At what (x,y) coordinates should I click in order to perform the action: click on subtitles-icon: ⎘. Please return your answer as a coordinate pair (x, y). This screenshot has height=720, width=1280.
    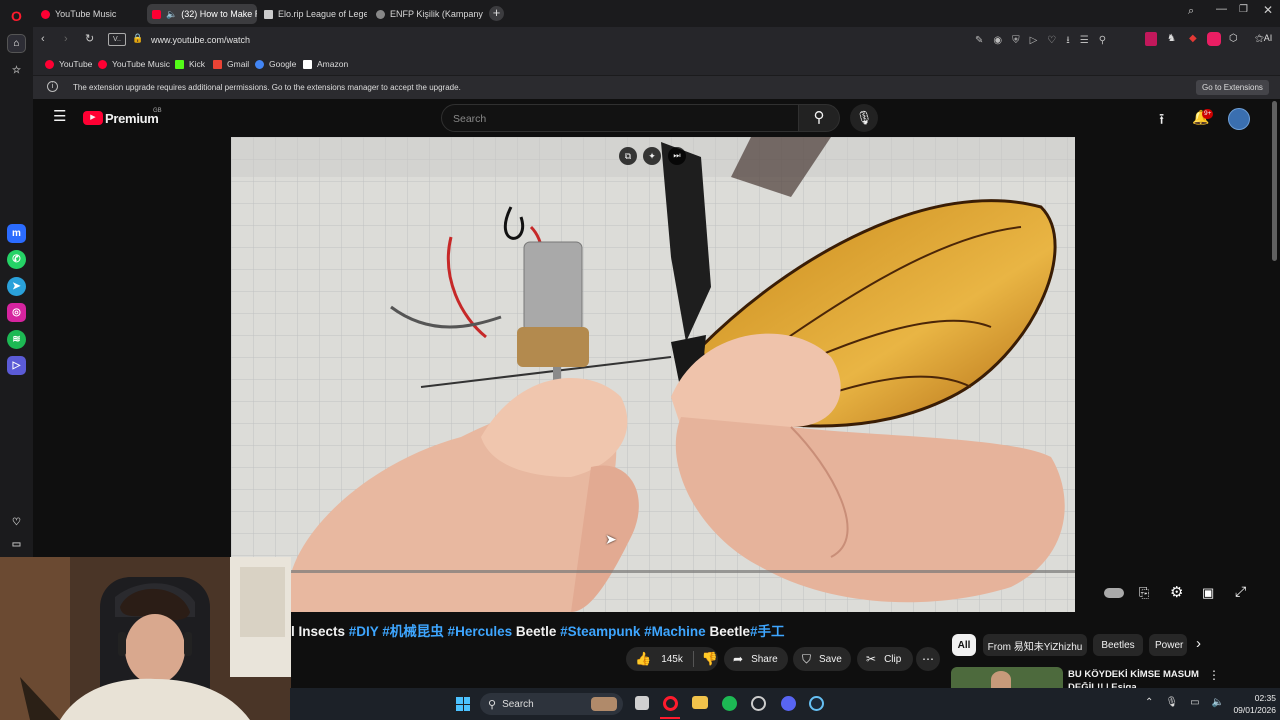
    Looking at the image, I should click on (1144, 593).